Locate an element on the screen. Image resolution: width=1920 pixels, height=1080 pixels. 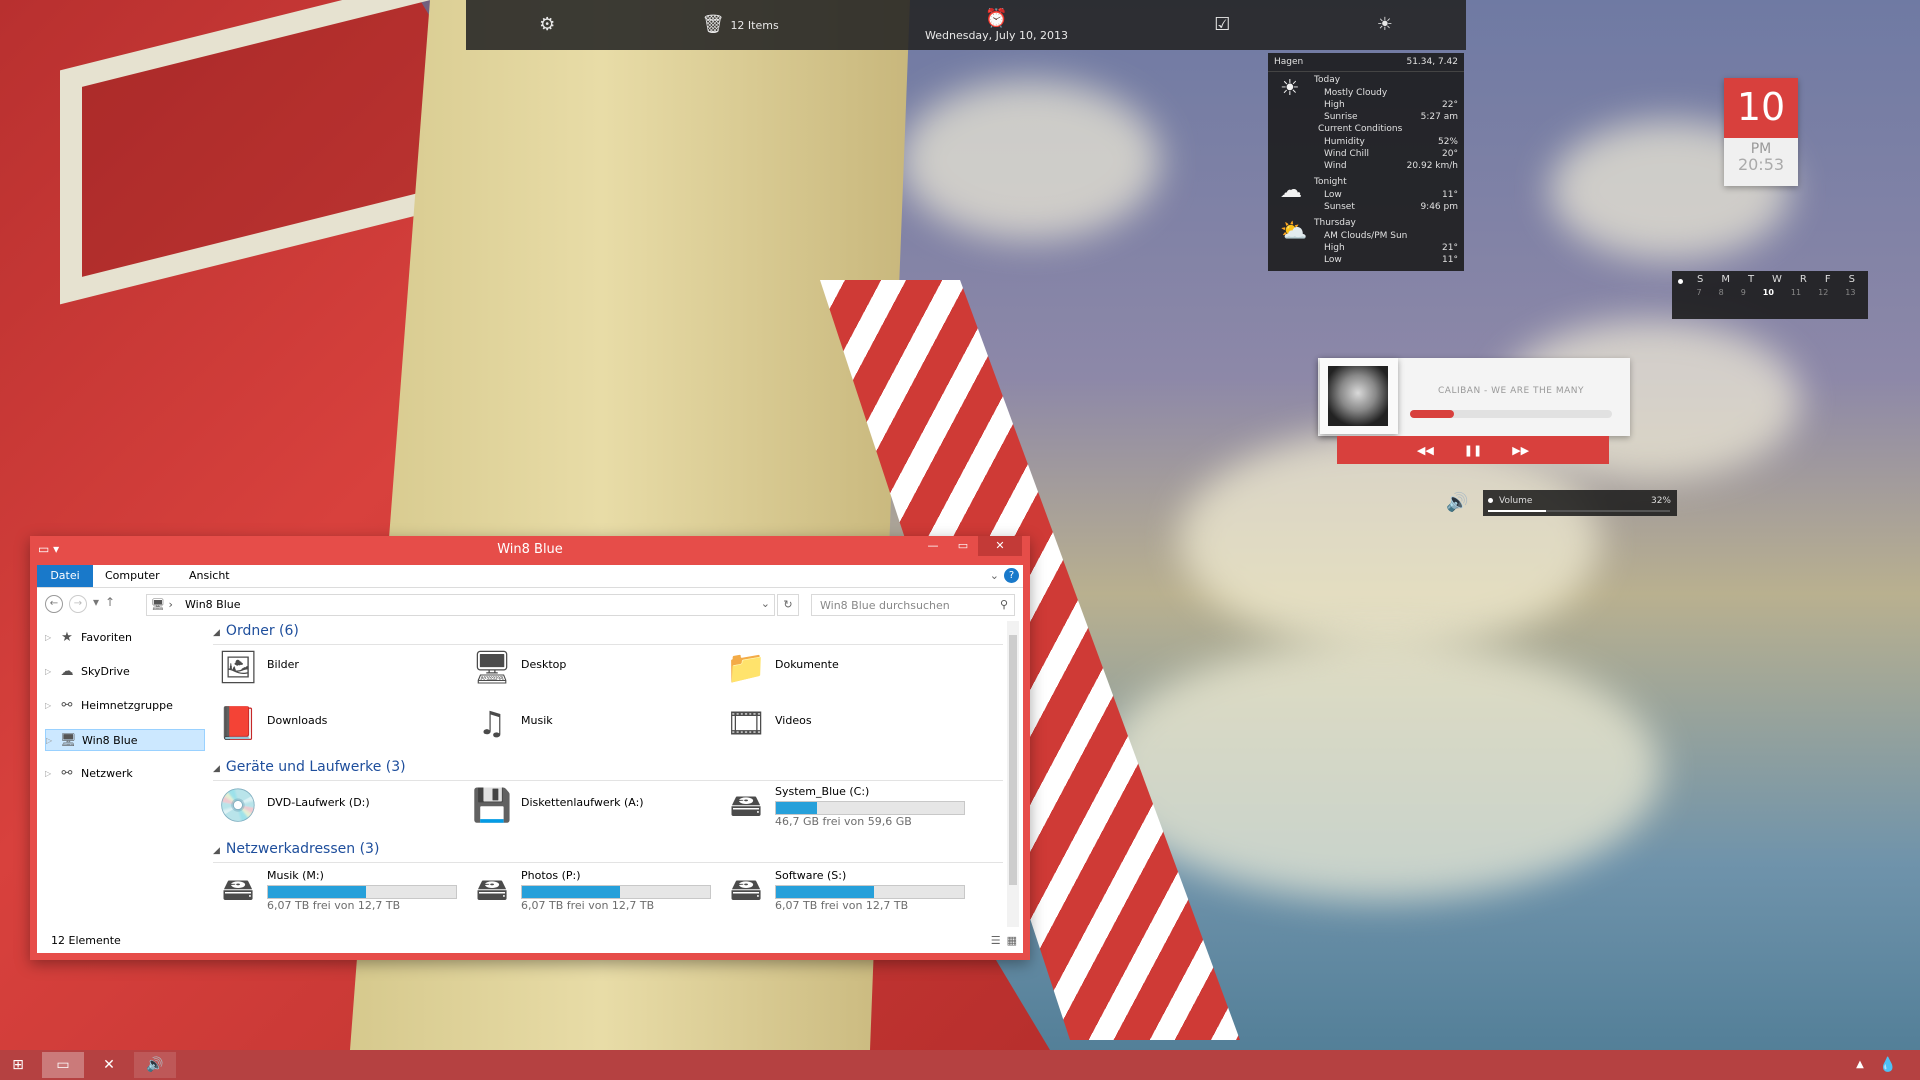
group-netzwerkadressen: ◢ Netzwerkadressen (3) is located at coordinates (608, 852).